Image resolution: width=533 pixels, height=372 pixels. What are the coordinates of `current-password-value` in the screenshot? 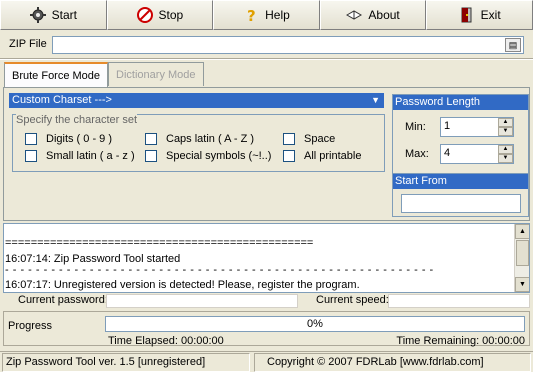 It's located at (202, 301).